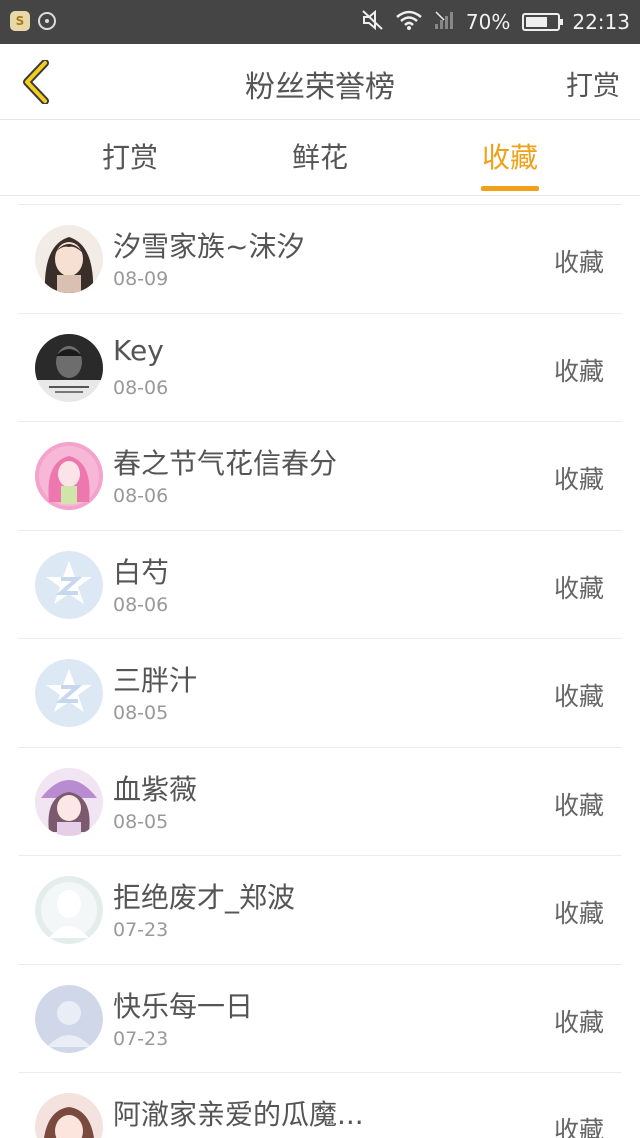 This screenshot has height=1138, width=640. What do you see at coordinates (209, 246) in the screenshot?
I see `fan-name: 汐雪家族~沫汐` at bounding box center [209, 246].